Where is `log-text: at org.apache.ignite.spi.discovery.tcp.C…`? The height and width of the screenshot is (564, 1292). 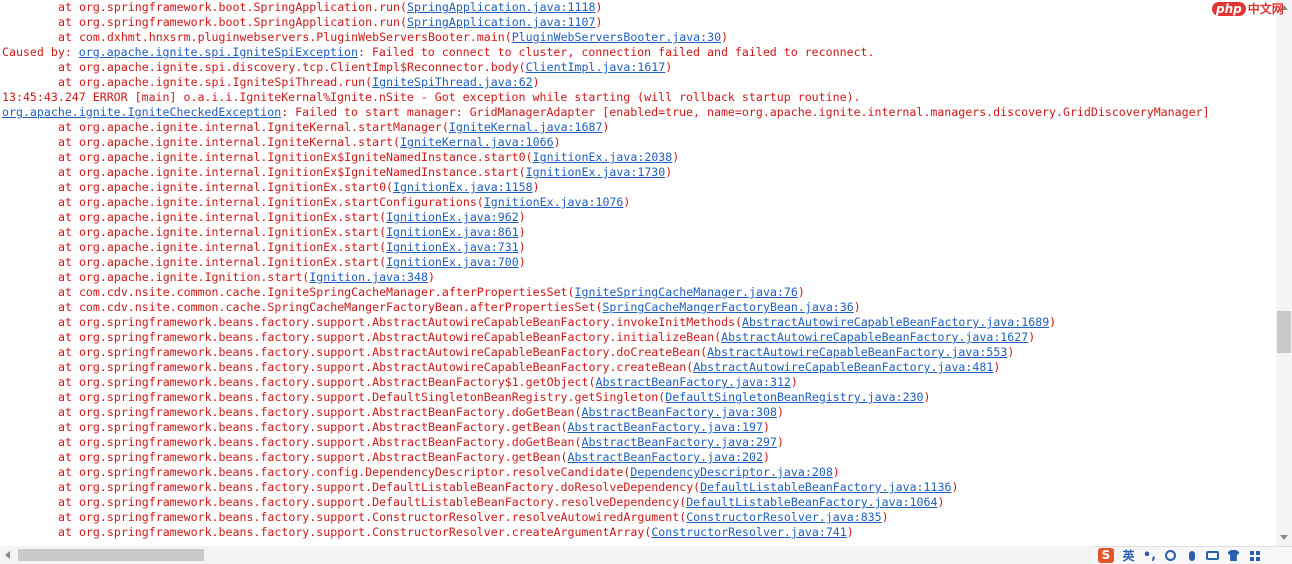 log-text: at org.apache.ignite.spi.discovery.tcp.C… is located at coordinates (292, 67).